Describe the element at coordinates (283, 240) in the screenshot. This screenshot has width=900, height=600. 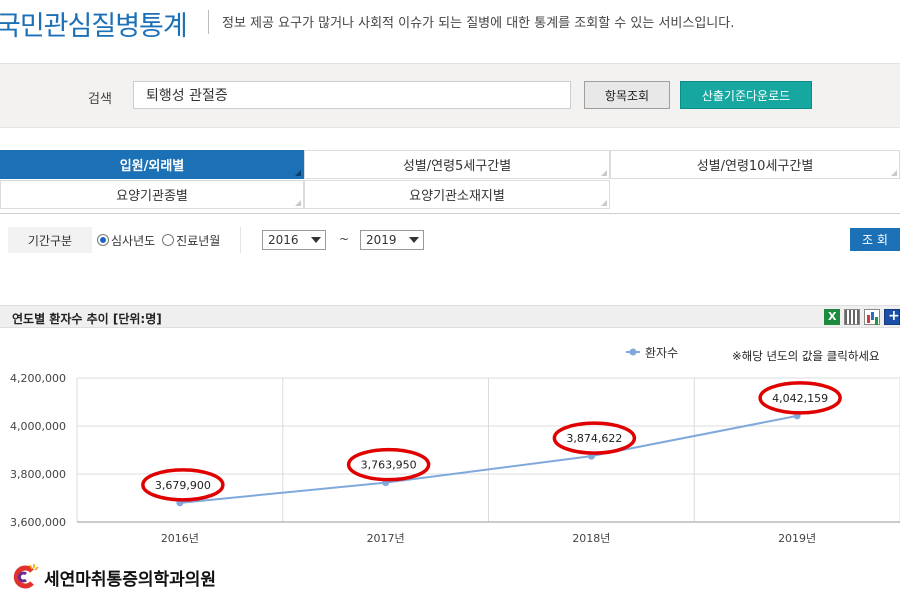
I see `from-year-value: 2016` at that location.